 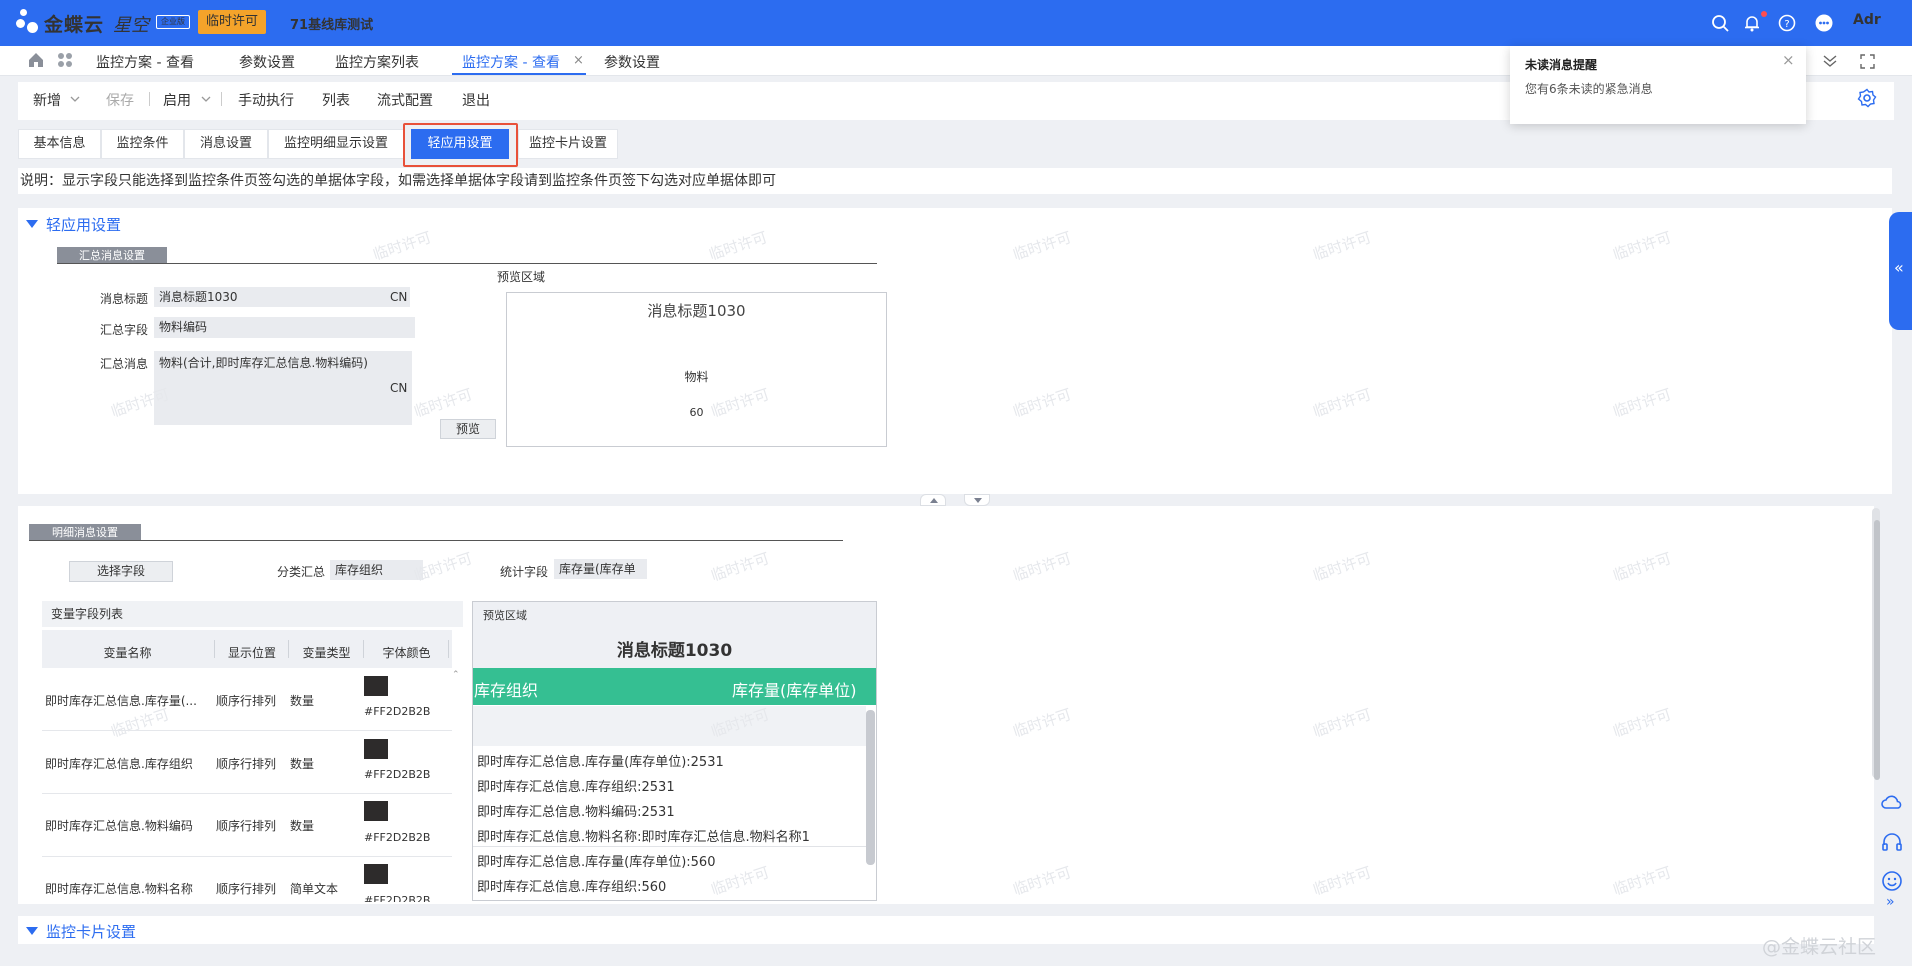 I want to click on stat-field-label: 统计字段, so click(x=524, y=572).